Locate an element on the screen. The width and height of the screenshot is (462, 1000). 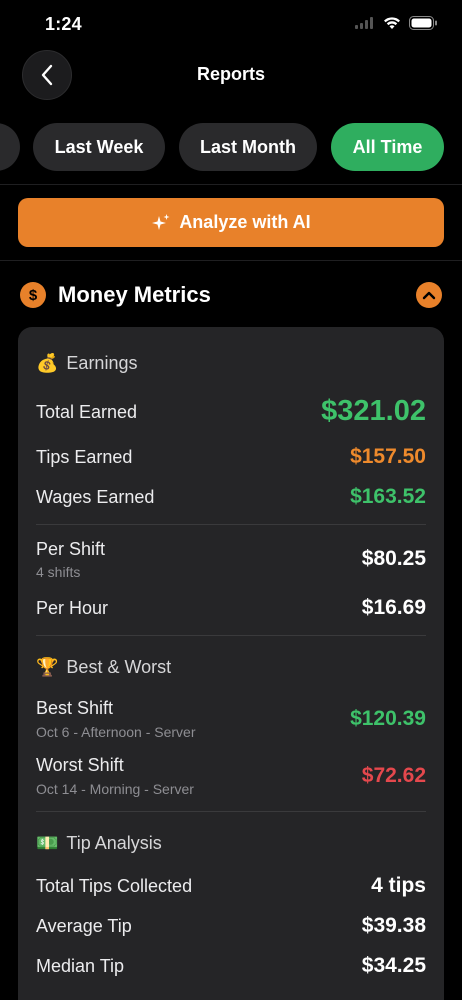
total-tips-value: 4 tips is located at coordinates (398, 885).